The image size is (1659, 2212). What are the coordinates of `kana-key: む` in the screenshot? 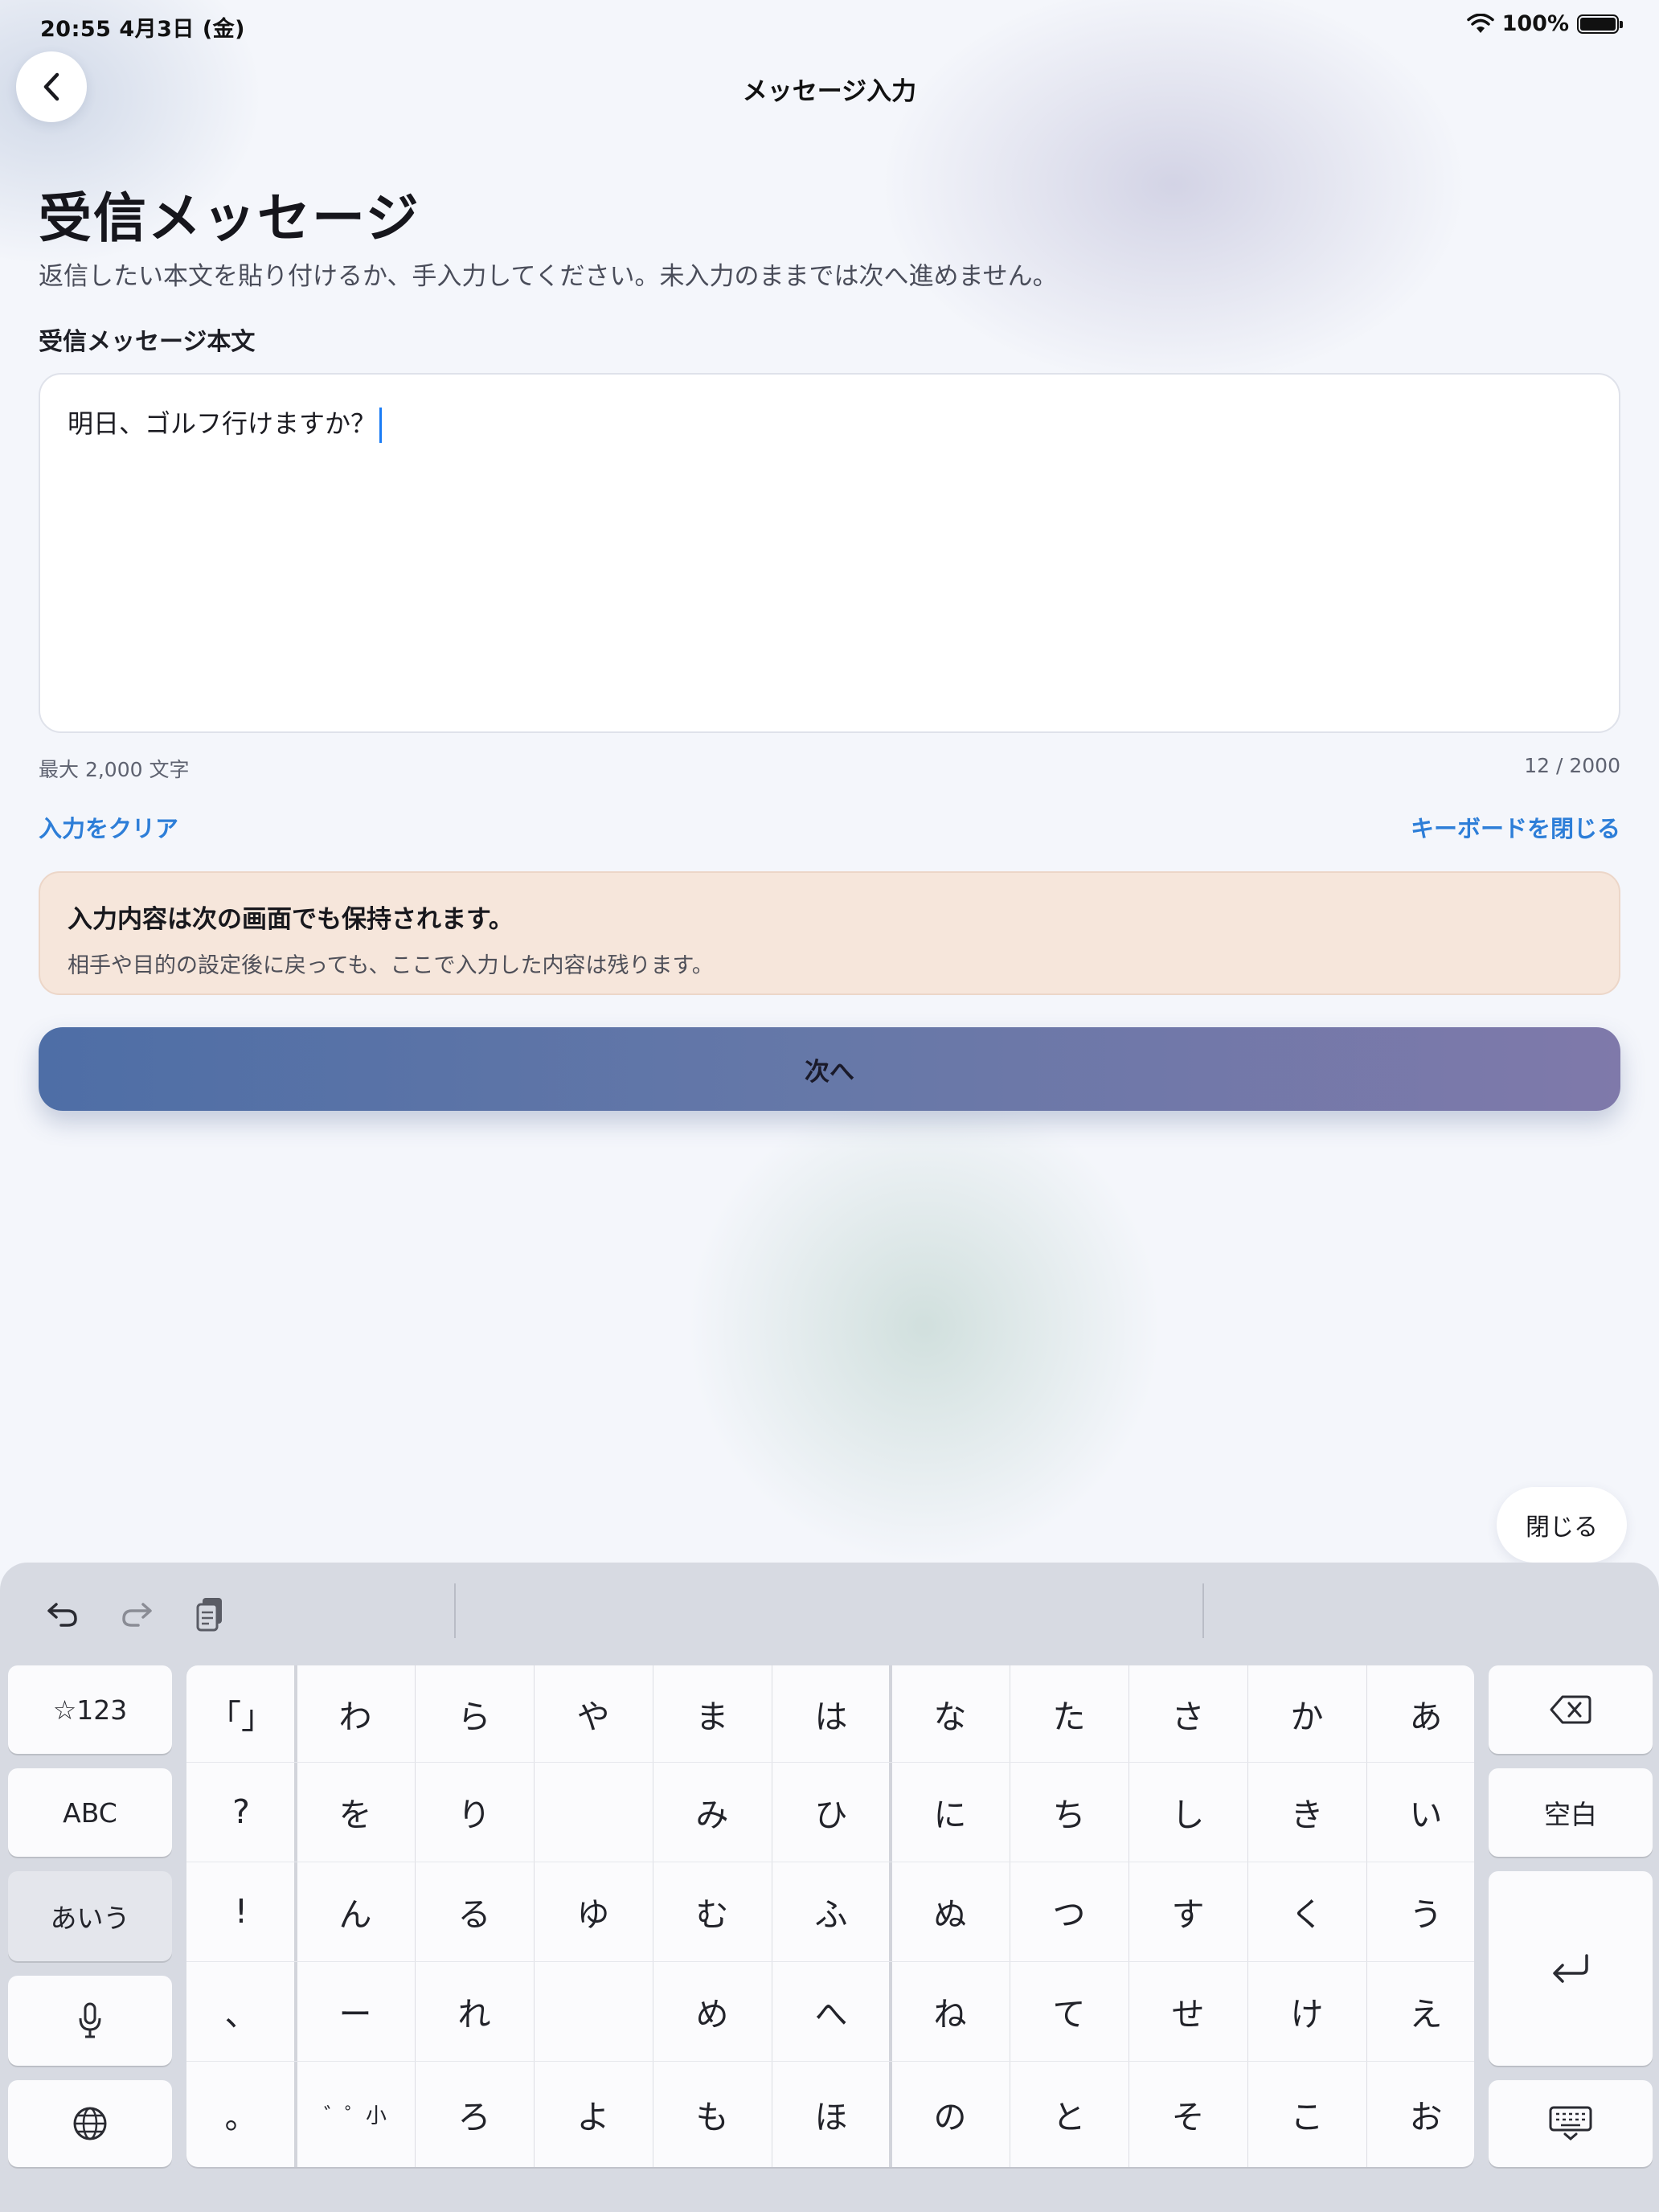 It's located at (712, 1912).